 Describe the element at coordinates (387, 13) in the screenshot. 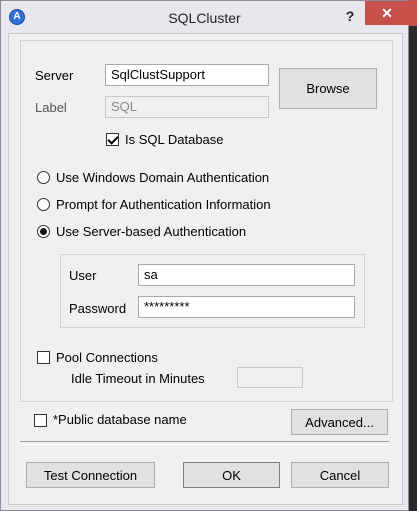

I see `close-button: ✕` at that location.